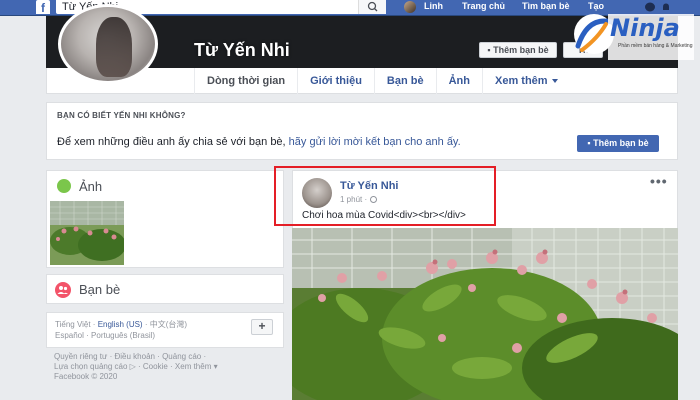  I want to click on add-language-button: +, so click(262, 327).